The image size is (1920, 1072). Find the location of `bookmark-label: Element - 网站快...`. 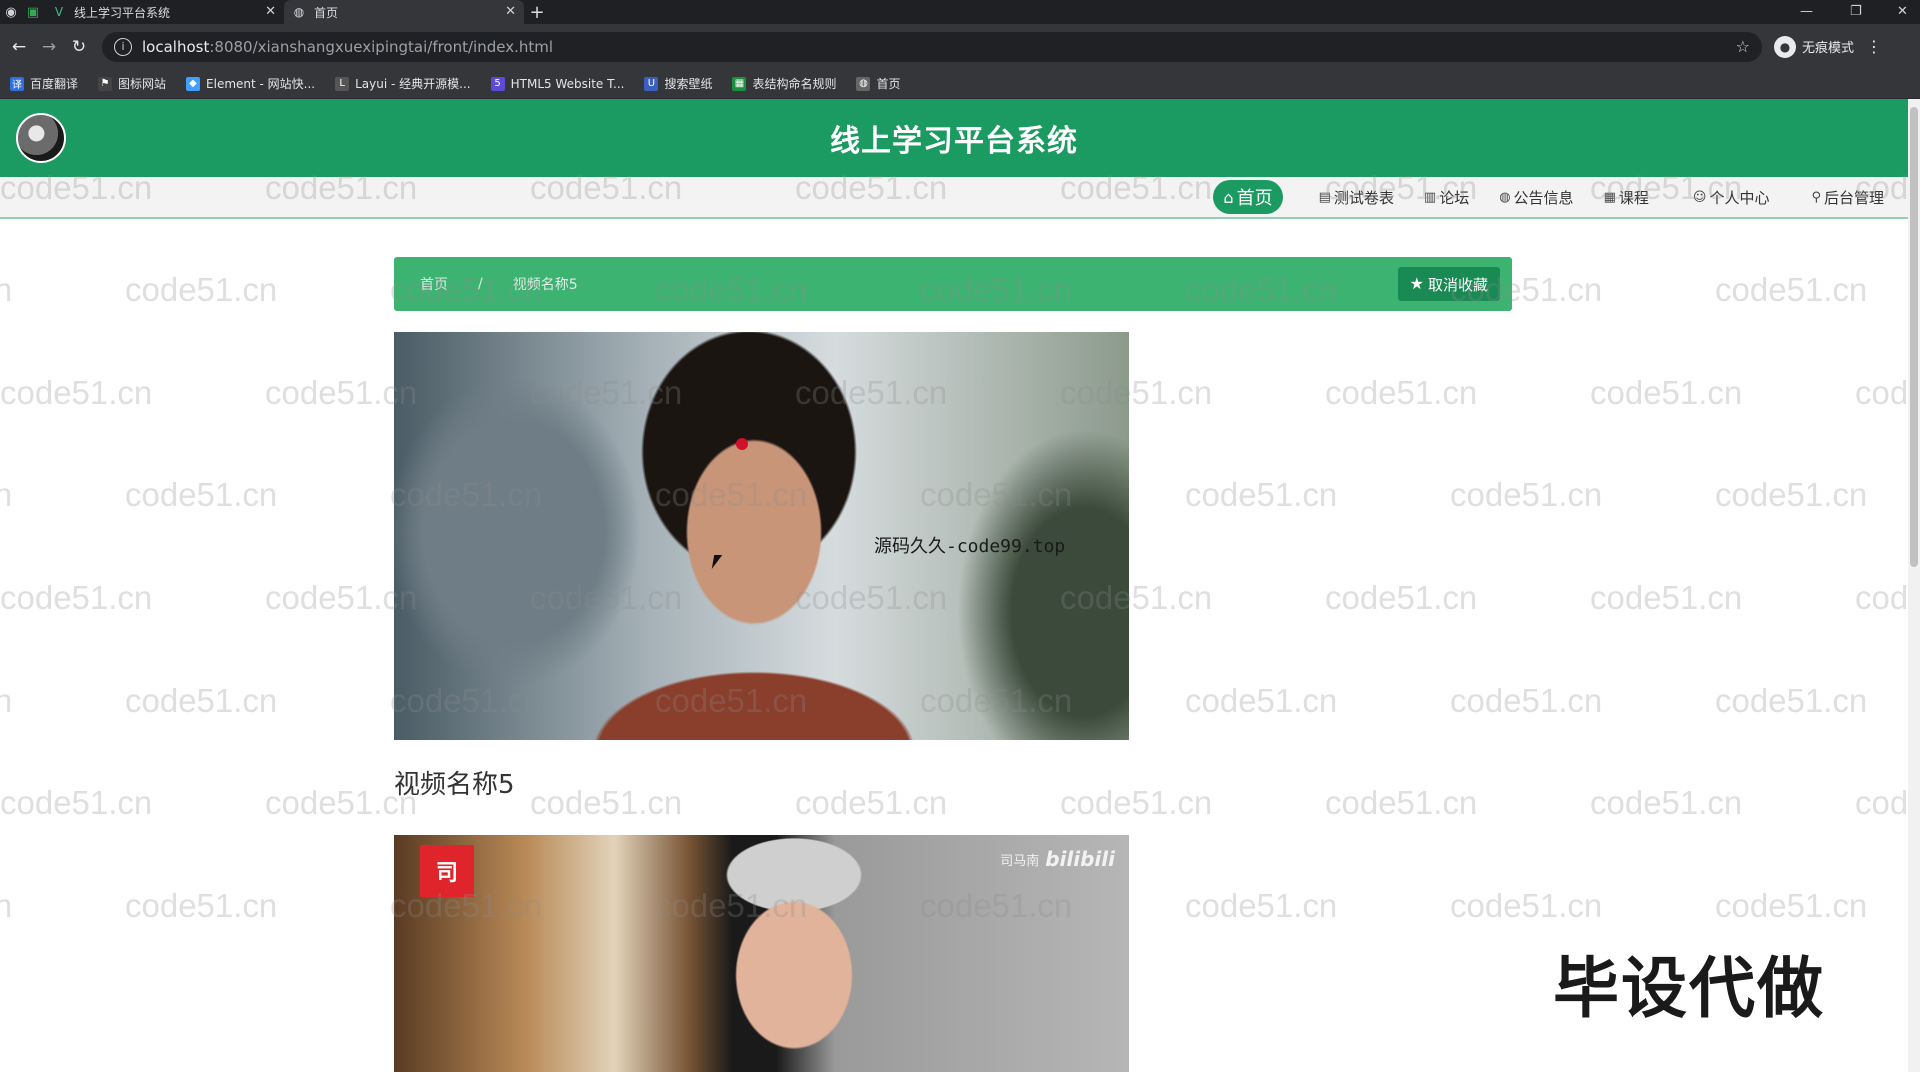

bookmark-label: Element - 网站快... is located at coordinates (260, 83).